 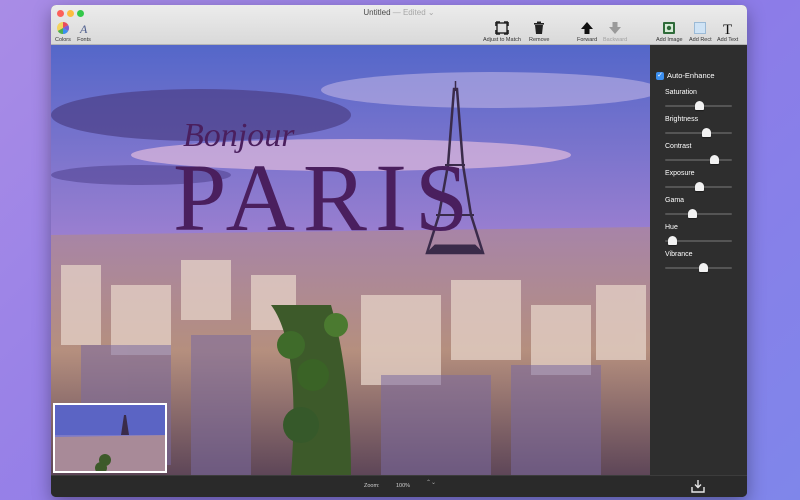 I want to click on slider-track-contrast, so click(x=698, y=160).